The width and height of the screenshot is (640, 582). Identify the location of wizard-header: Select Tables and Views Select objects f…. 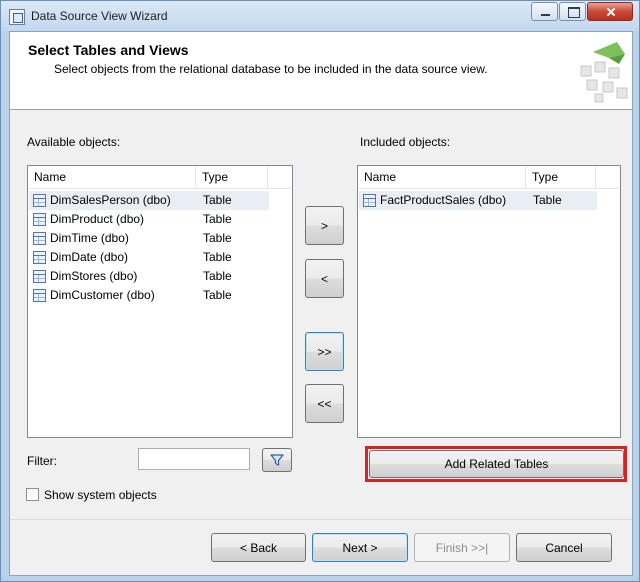
(321, 71).